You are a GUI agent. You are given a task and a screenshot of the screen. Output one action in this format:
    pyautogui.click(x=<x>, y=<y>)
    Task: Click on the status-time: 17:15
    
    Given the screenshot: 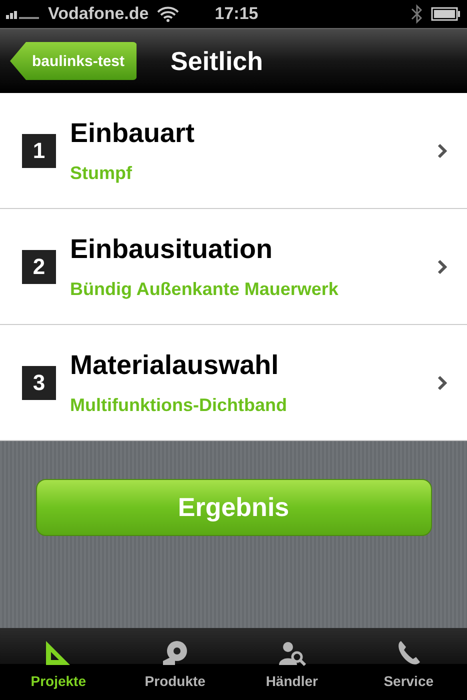 What is the action you would take?
    pyautogui.click(x=236, y=14)
    